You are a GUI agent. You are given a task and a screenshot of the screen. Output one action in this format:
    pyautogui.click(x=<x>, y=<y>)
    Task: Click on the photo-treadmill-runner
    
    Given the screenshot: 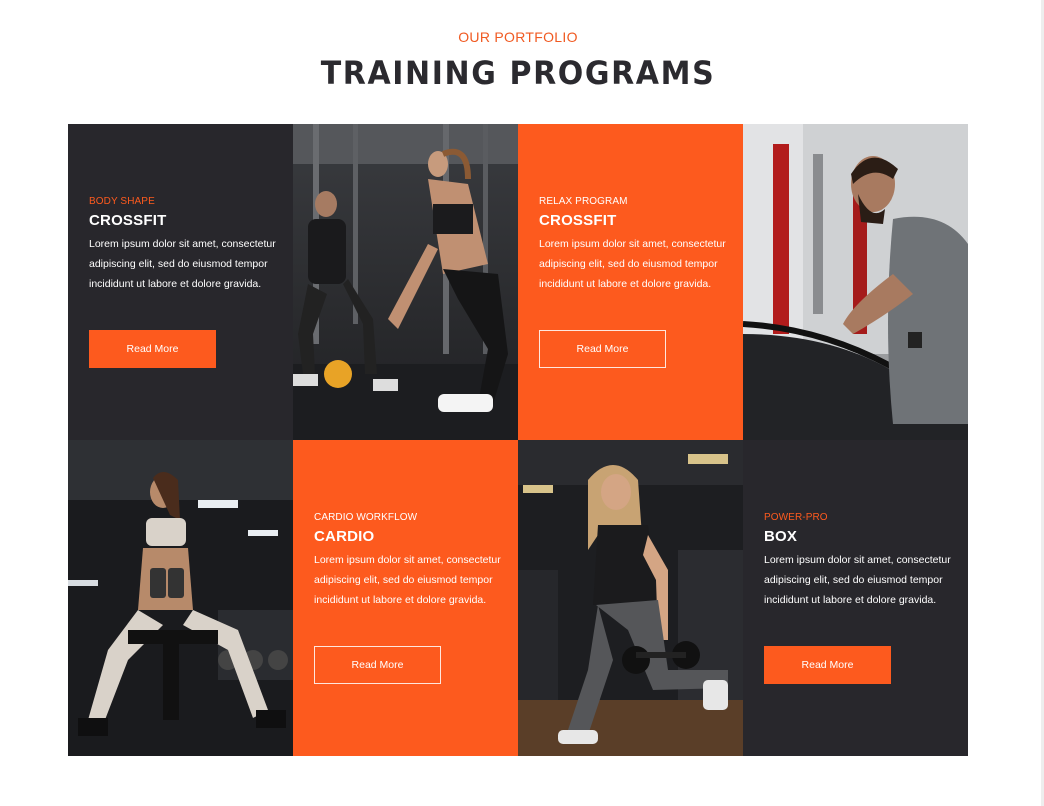 What is the action you would take?
    pyautogui.click(x=855, y=282)
    